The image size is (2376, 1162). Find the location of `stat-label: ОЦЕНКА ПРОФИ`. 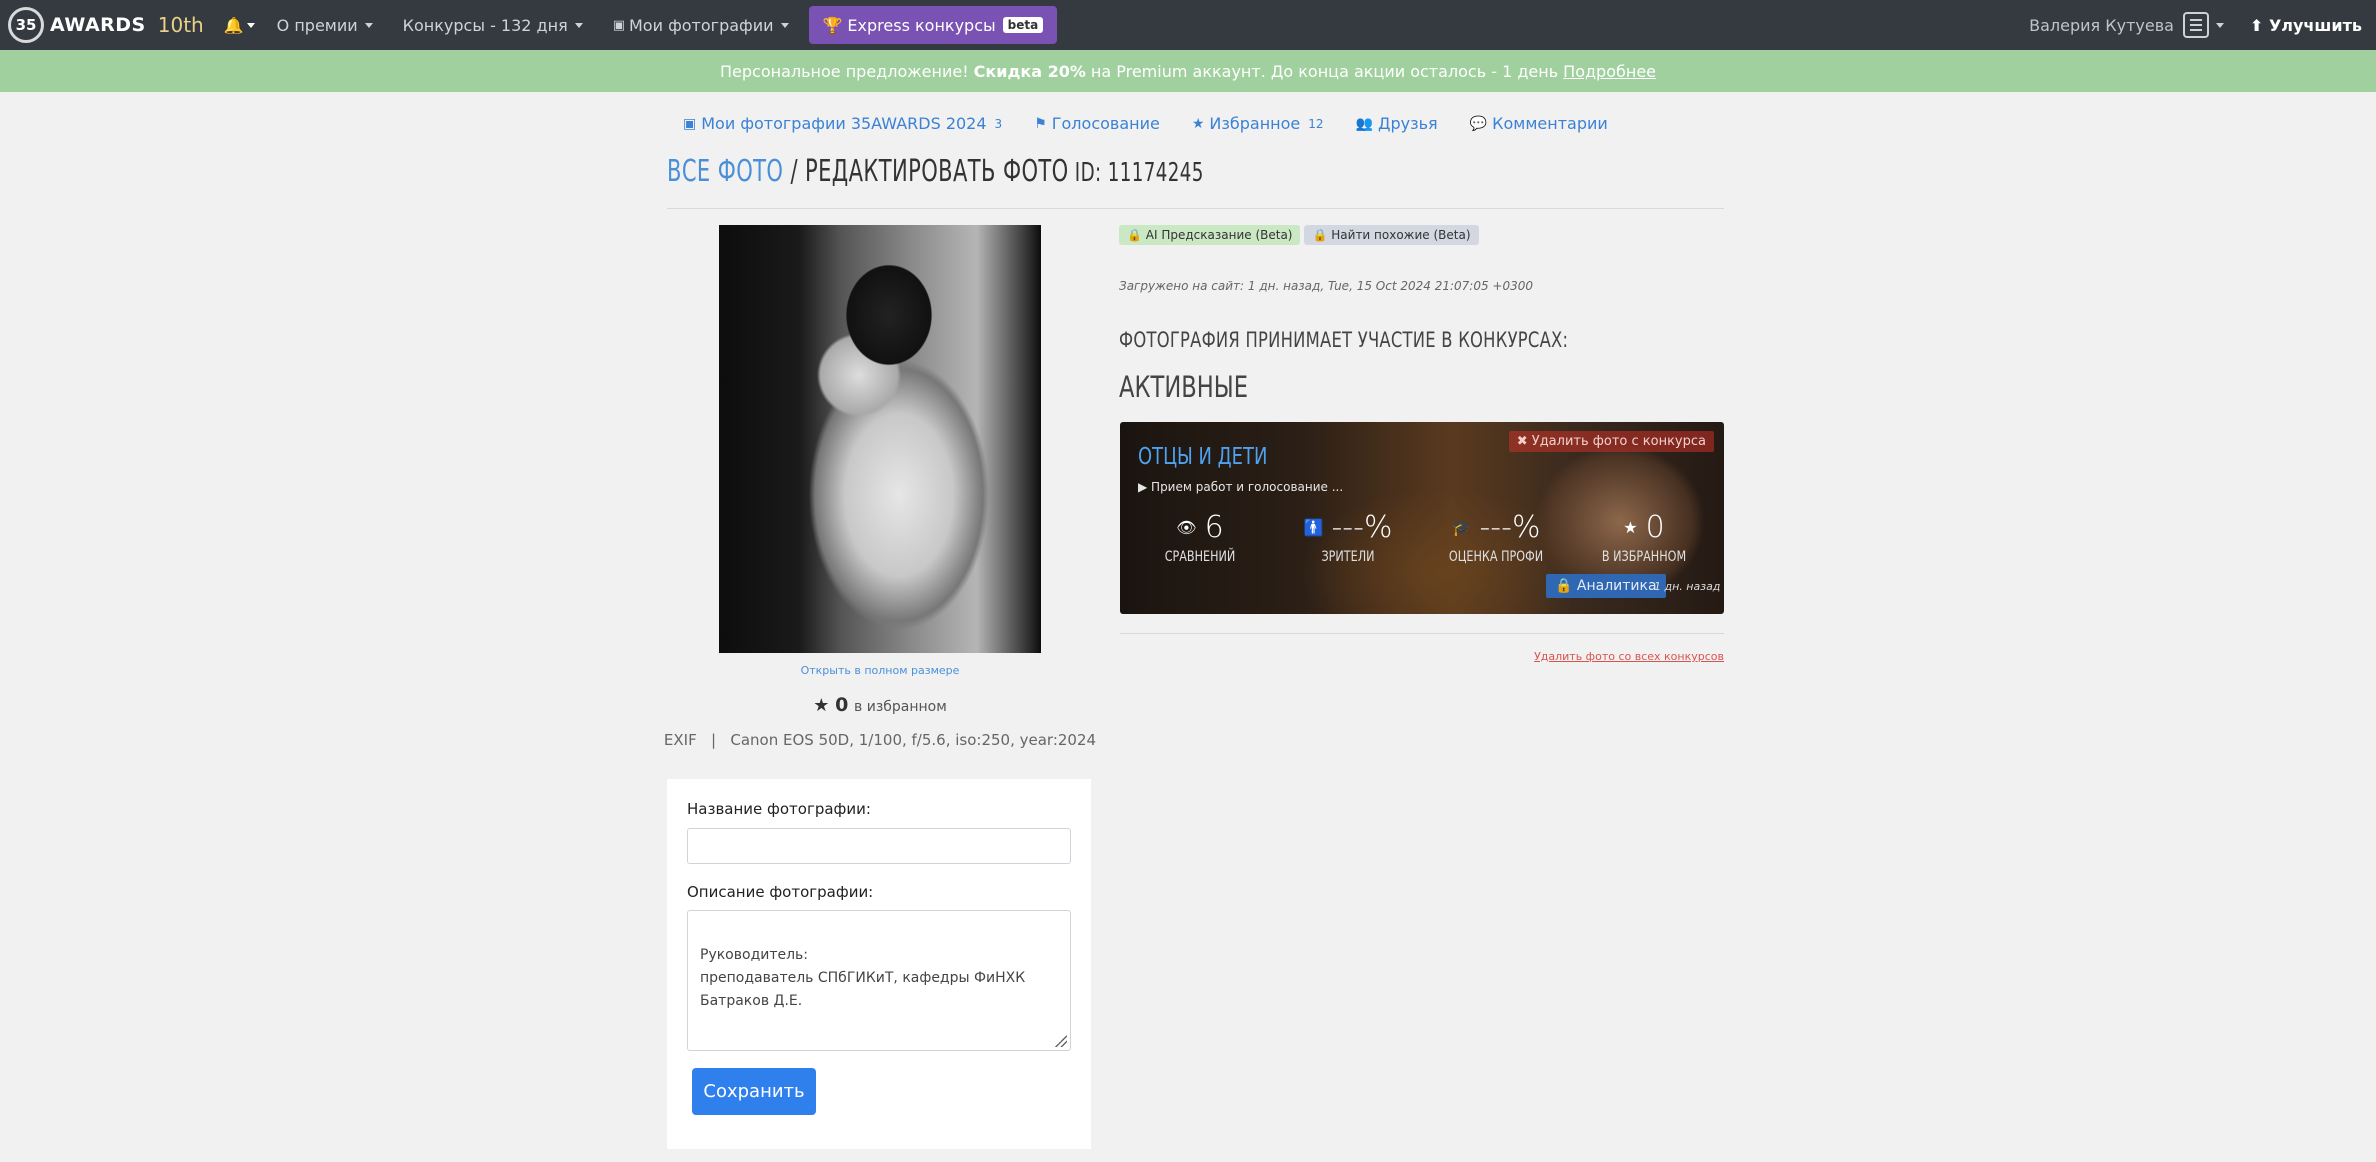

stat-label: ОЦЕНКА ПРОФИ is located at coordinates (1496, 557).